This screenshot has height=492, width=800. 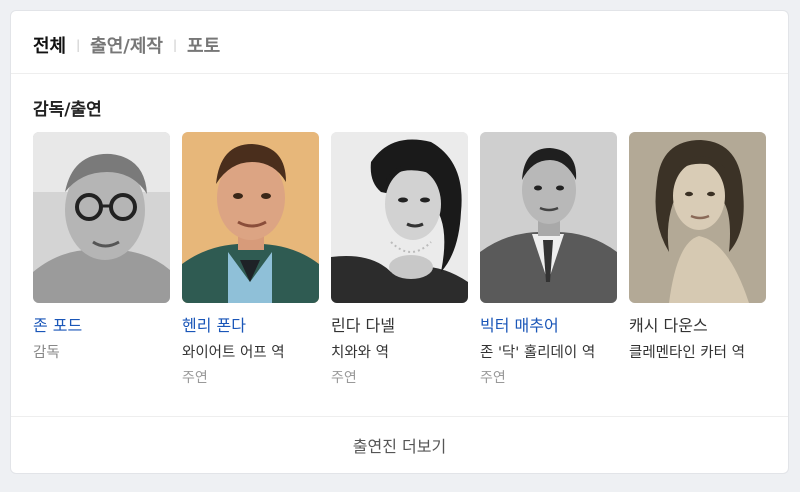 What do you see at coordinates (548, 326) in the screenshot?
I see `person-name: 빅터 매추어` at bounding box center [548, 326].